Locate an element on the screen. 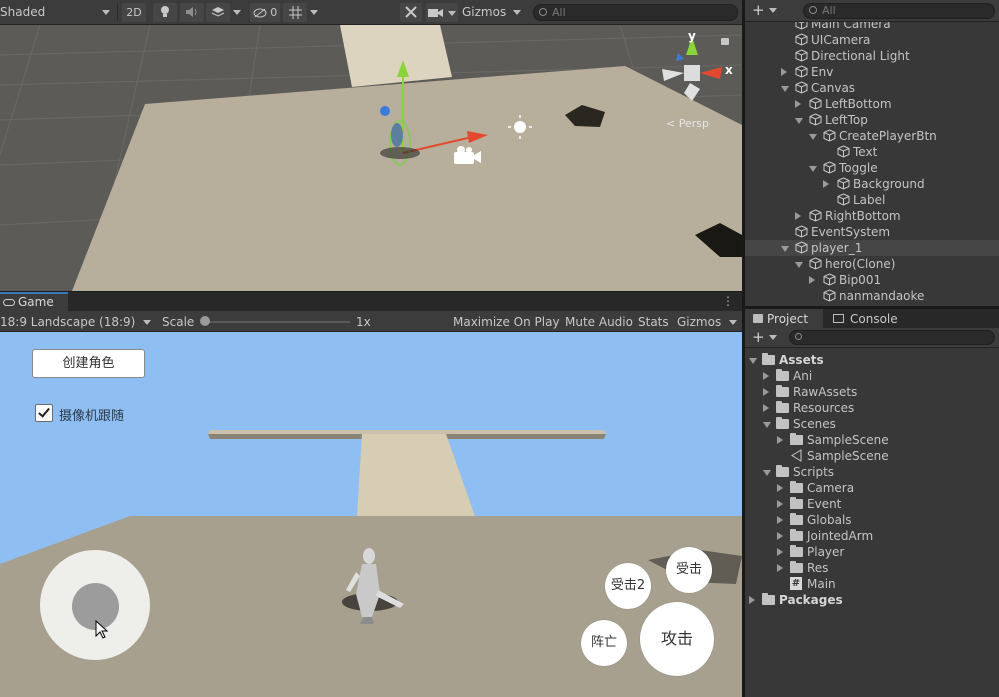  audio-toggle-button is located at coordinates (192, 12).